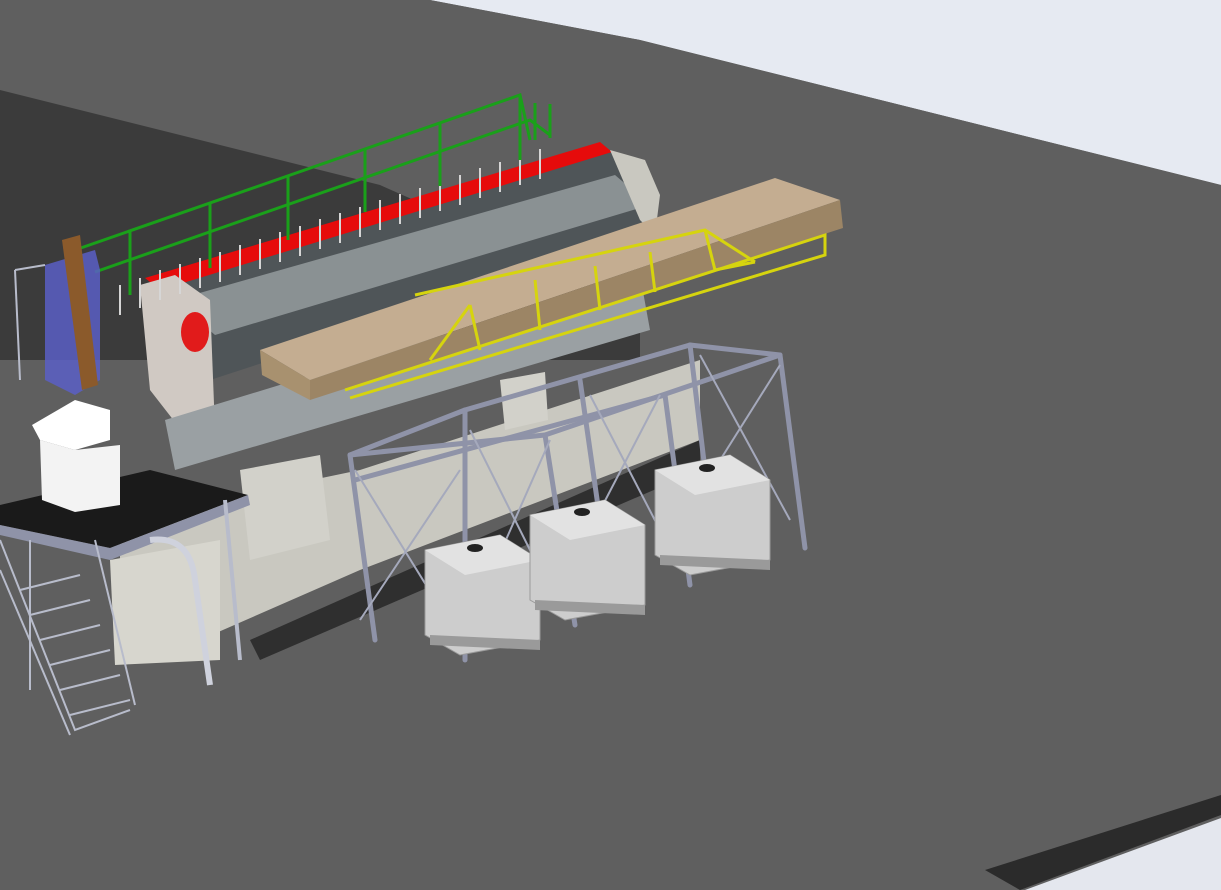 Image resolution: width=1221 pixels, height=890 pixels. What do you see at coordinates (524, 401) in the screenshot?
I see `foundation-block-right` at bounding box center [524, 401].